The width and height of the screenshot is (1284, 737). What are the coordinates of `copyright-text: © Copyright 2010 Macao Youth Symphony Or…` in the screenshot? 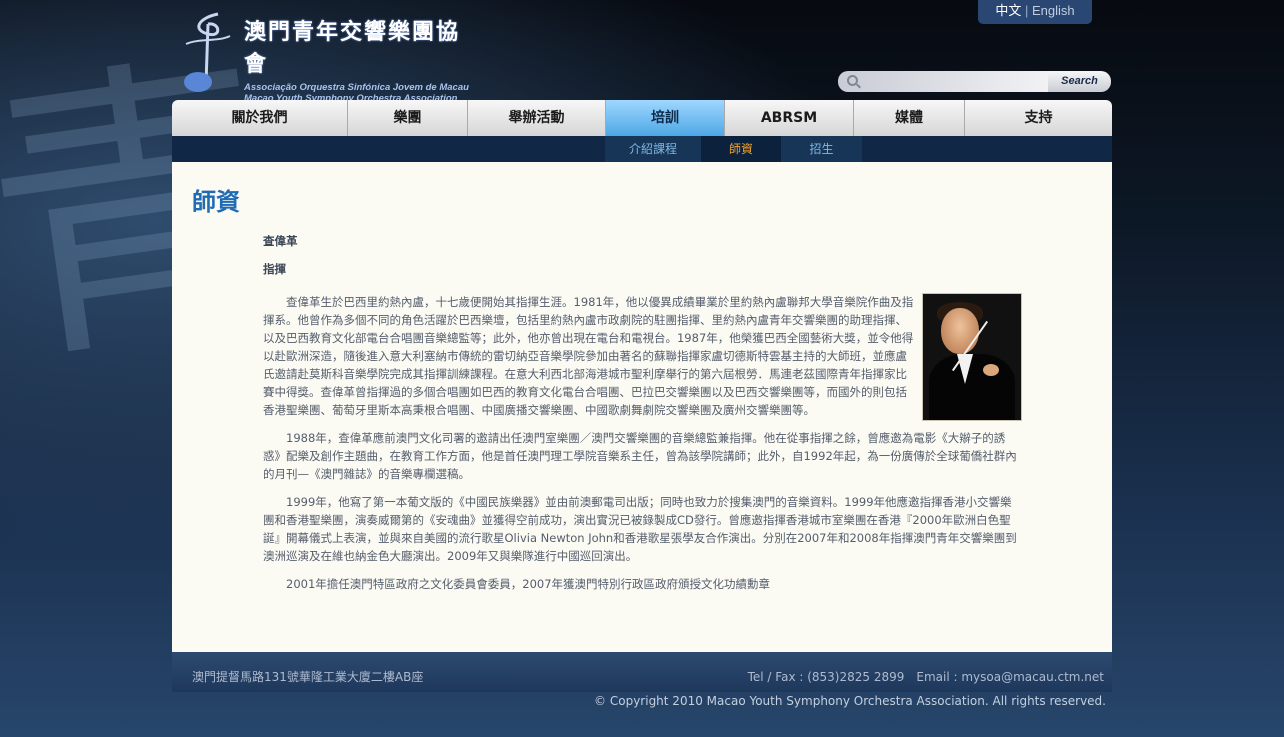 It's located at (850, 701).